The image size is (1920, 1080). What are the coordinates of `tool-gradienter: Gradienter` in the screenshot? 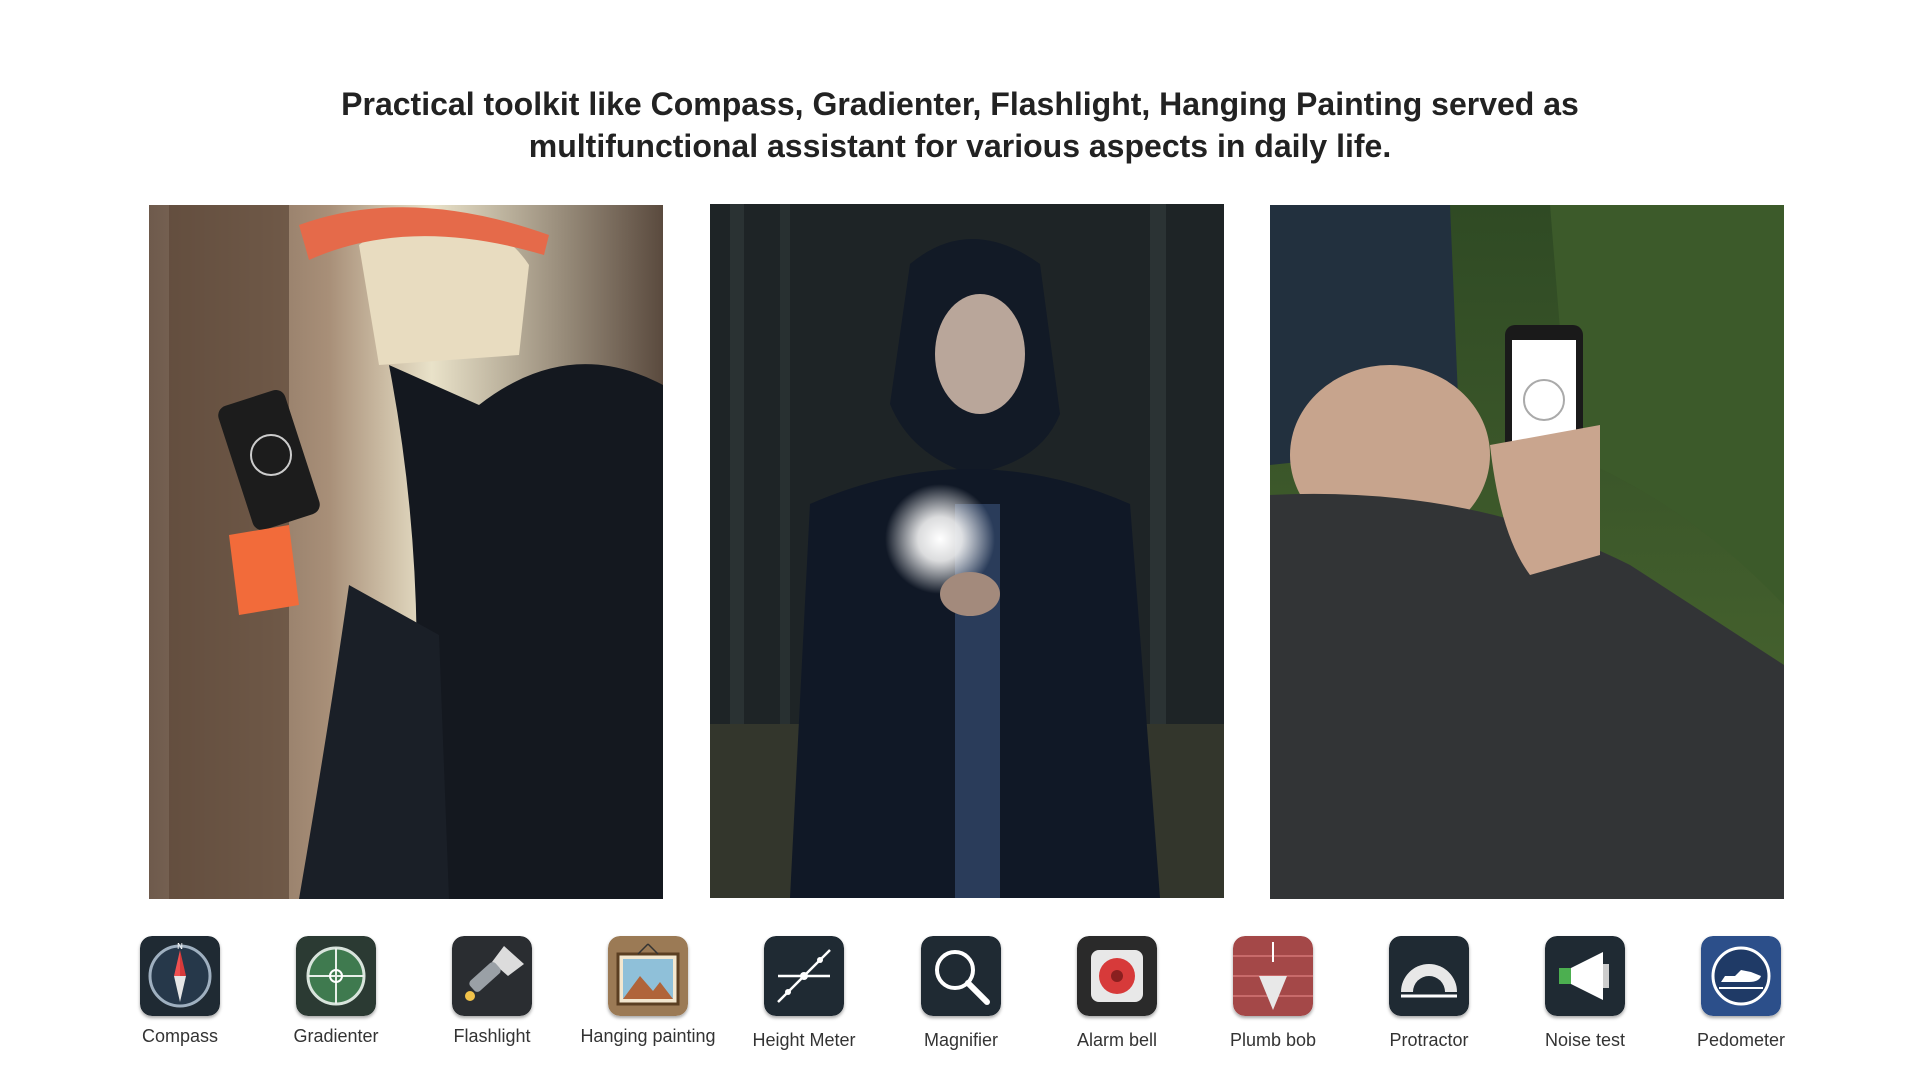 It's located at (336, 991).